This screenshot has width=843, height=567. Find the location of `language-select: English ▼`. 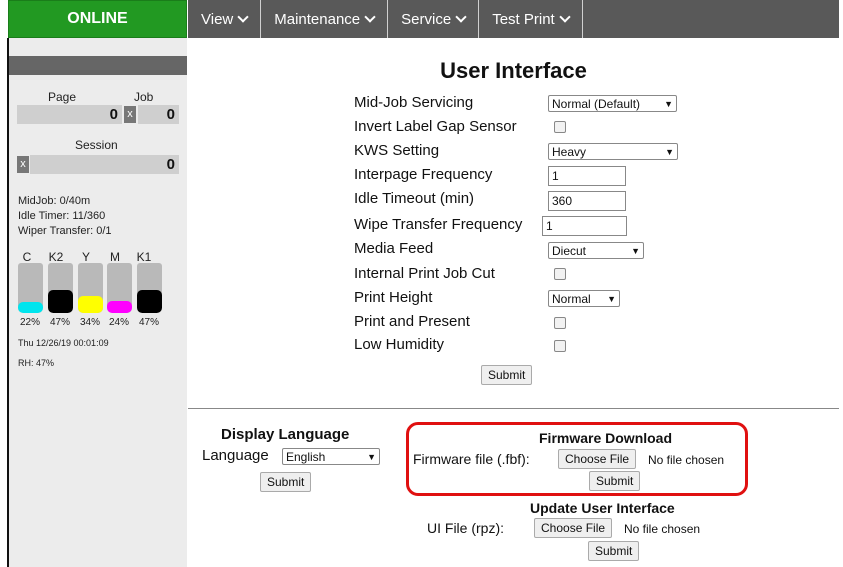

language-select: English ▼ is located at coordinates (331, 456).